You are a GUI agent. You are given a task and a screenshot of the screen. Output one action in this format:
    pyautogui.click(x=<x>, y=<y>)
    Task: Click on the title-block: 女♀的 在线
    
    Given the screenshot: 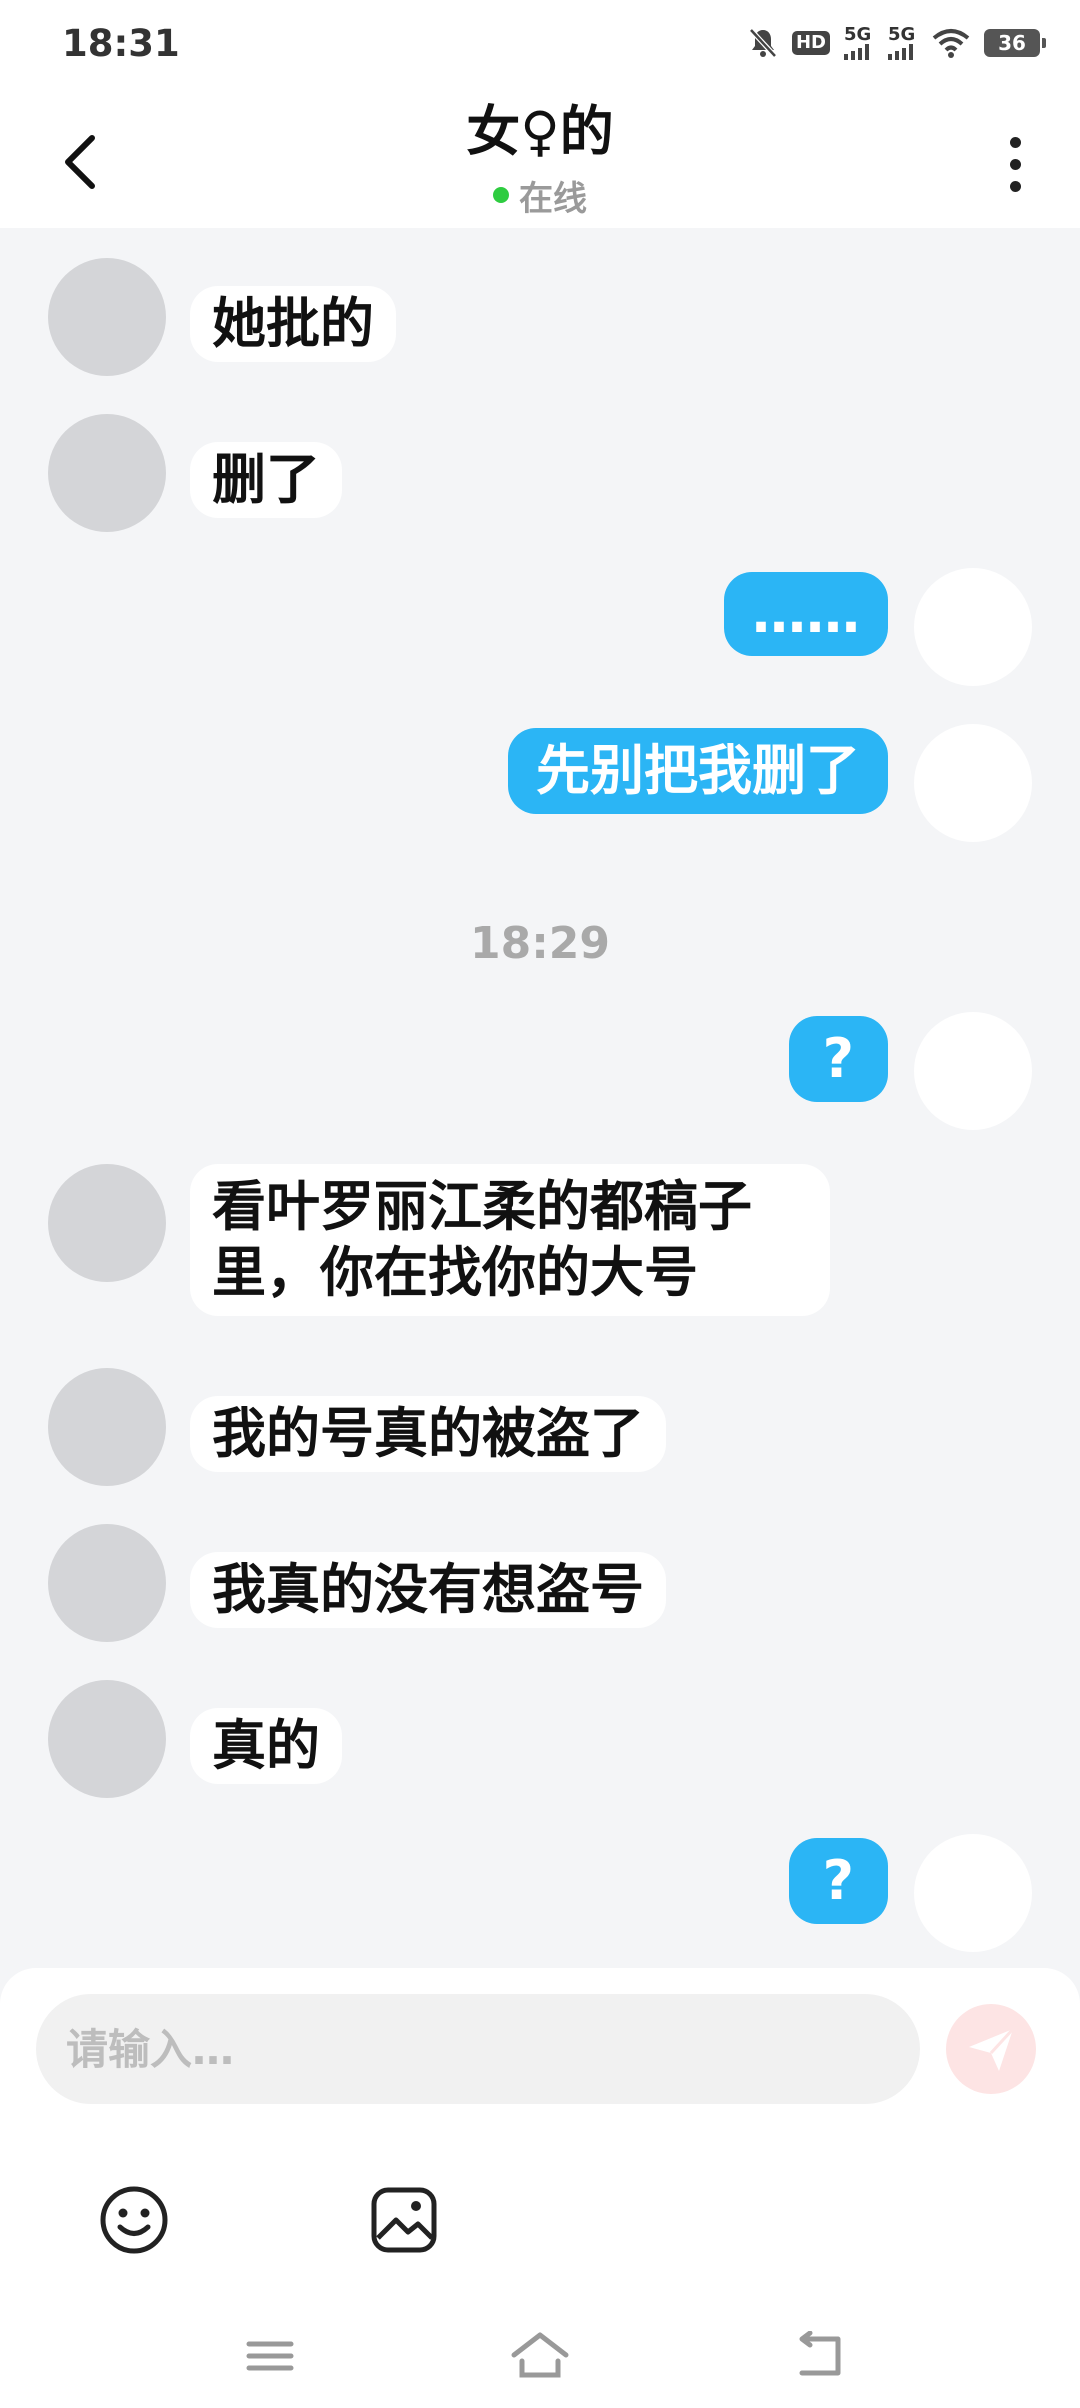 What is the action you would take?
    pyautogui.click(x=540, y=160)
    